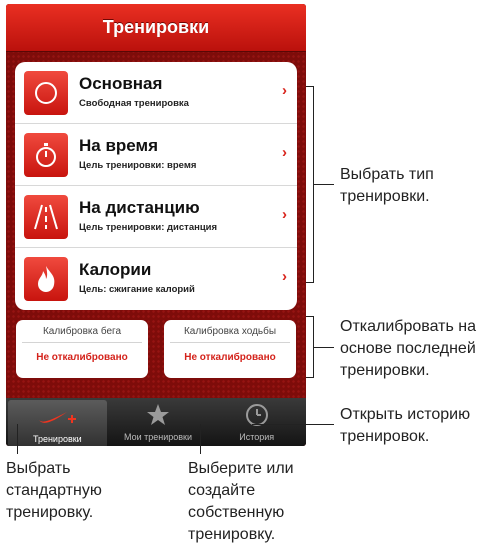 The height and width of the screenshot is (548, 504). Describe the element at coordinates (134, 103) in the screenshot. I see `workout-subtitle: Свободная тренировка` at that location.